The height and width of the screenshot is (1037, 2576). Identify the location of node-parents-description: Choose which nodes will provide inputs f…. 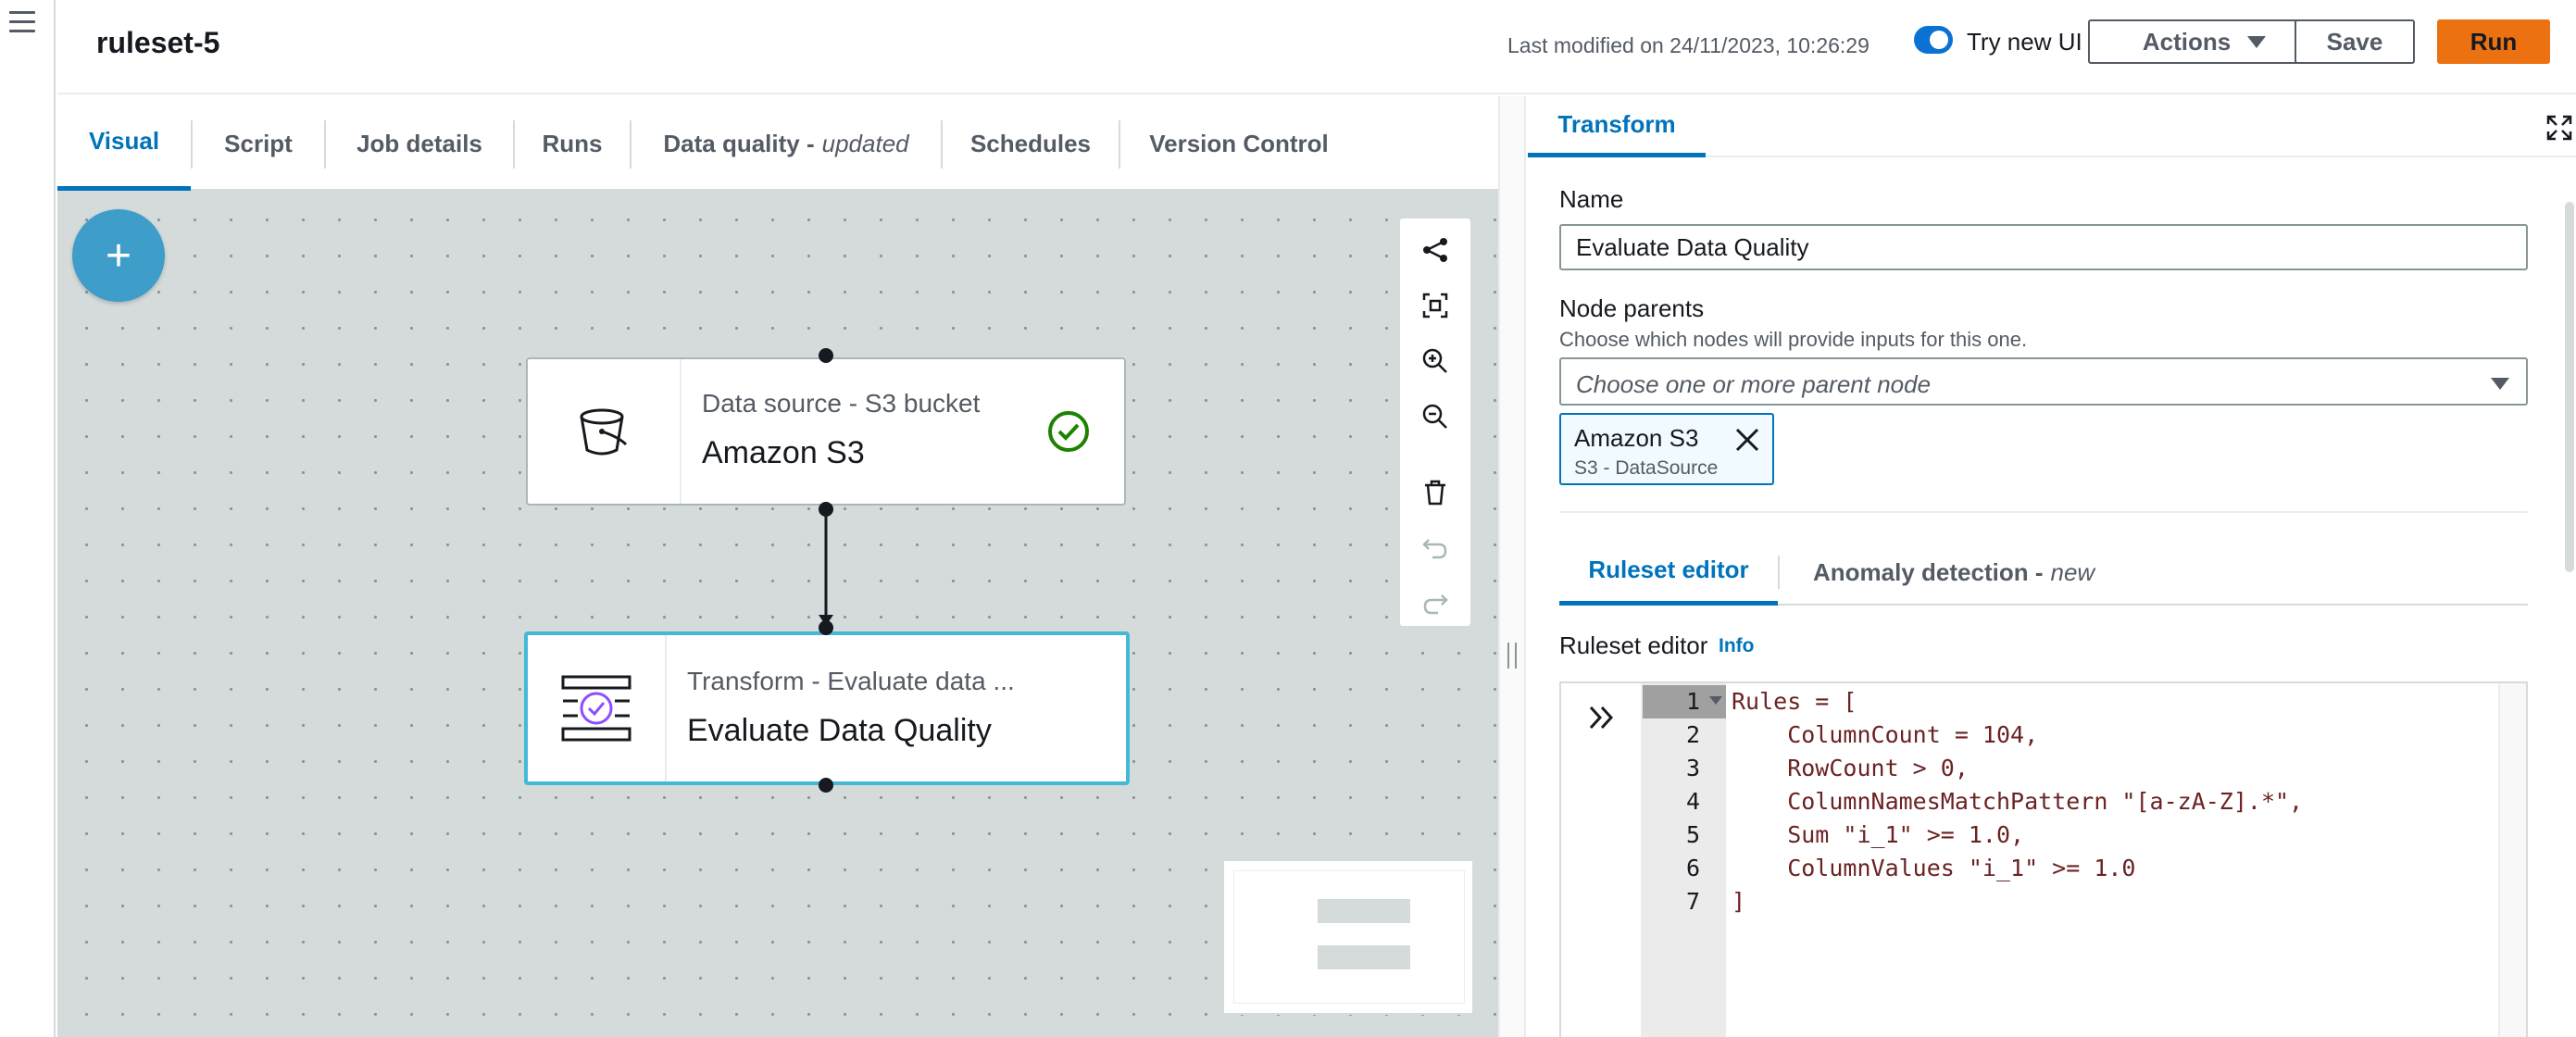
(1794, 340).